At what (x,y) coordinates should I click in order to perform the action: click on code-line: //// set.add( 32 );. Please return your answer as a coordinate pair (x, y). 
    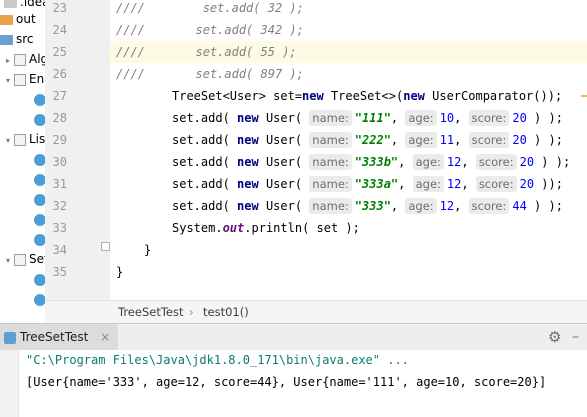
    Looking at the image, I should click on (351, 9).